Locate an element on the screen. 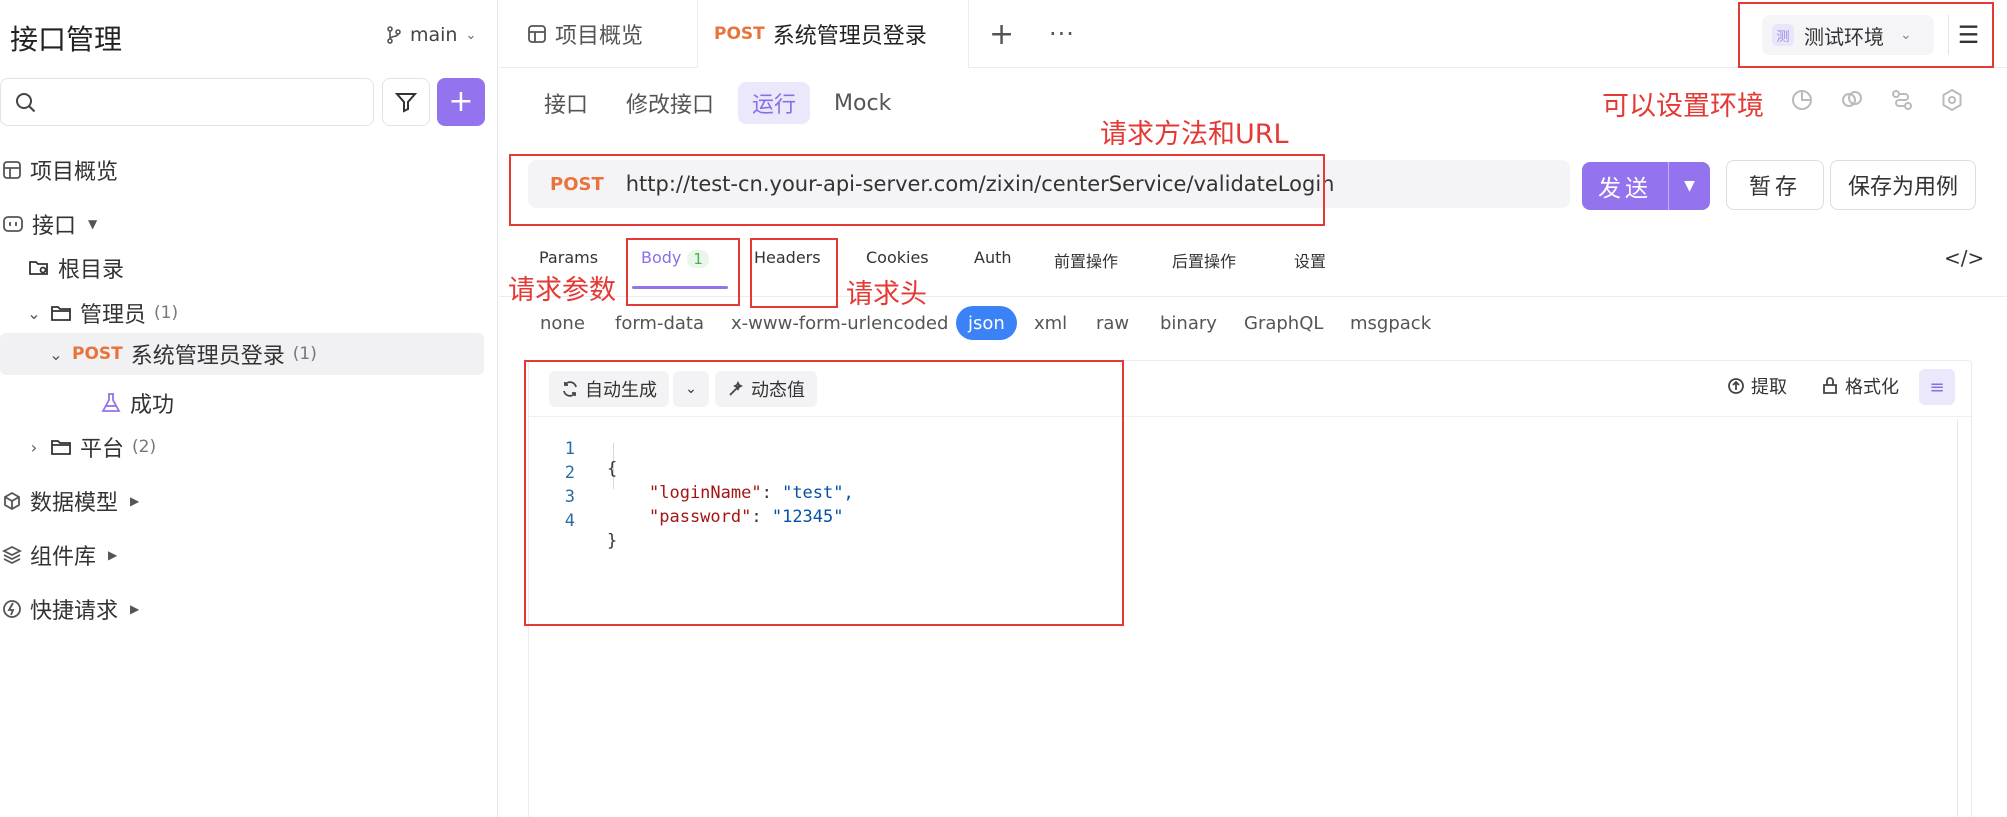 The image size is (2007, 817). tab-label: 系统管理员登录 is located at coordinates (849, 36).